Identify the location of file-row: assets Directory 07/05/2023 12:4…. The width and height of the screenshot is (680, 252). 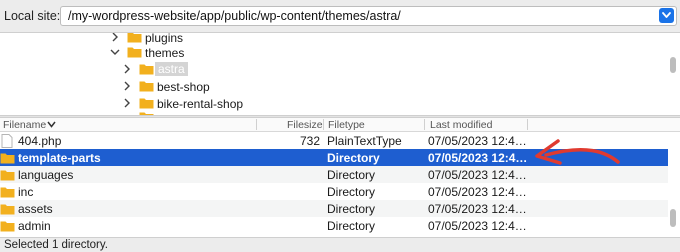
(334, 208).